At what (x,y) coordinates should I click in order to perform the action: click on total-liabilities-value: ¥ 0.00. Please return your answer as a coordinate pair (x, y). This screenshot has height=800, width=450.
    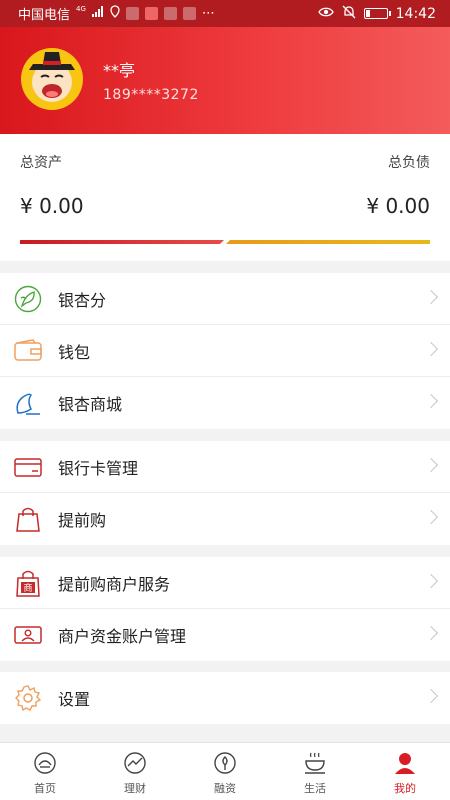
    Looking at the image, I should click on (398, 206).